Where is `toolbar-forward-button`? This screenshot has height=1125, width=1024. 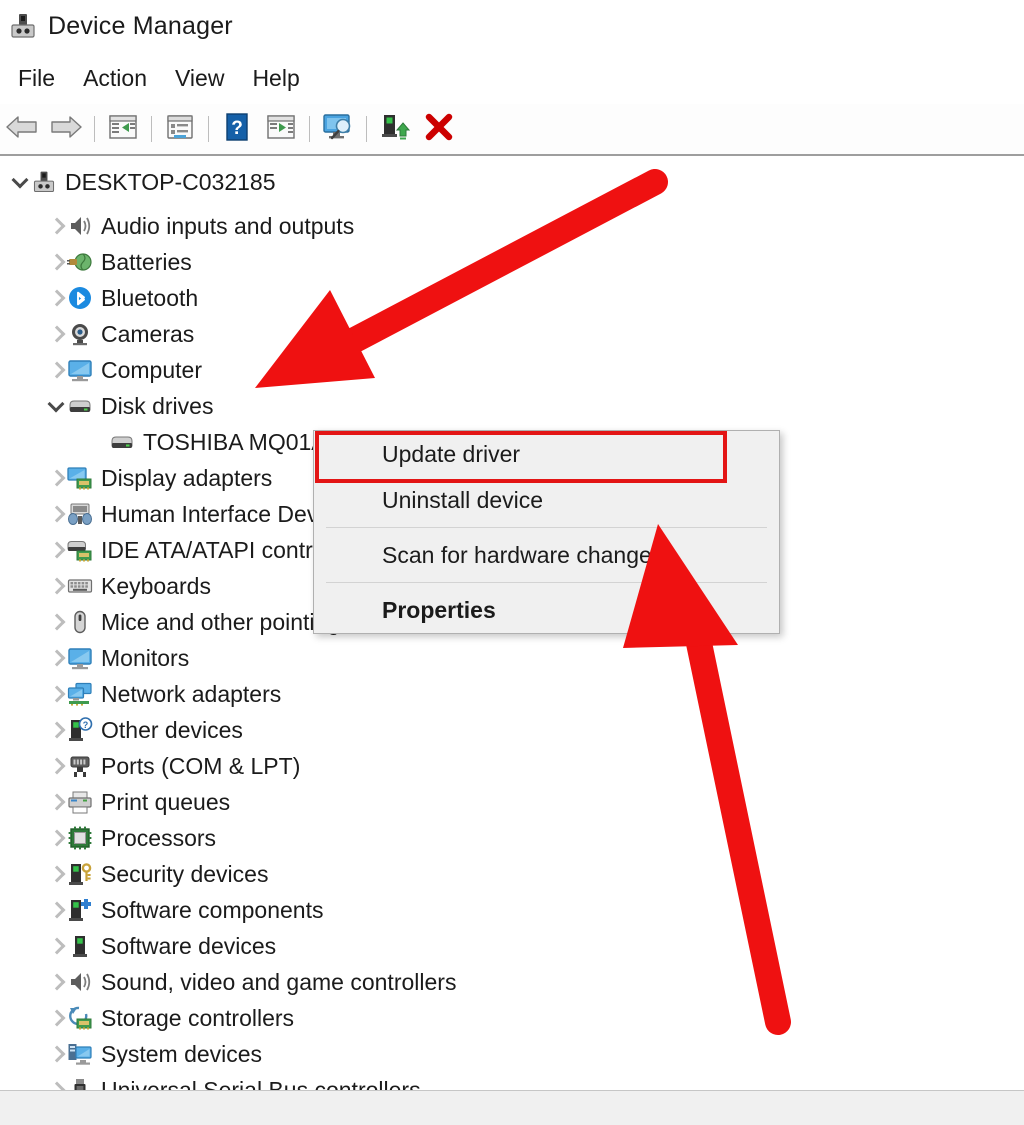
toolbar-forward-button is located at coordinates (66, 129).